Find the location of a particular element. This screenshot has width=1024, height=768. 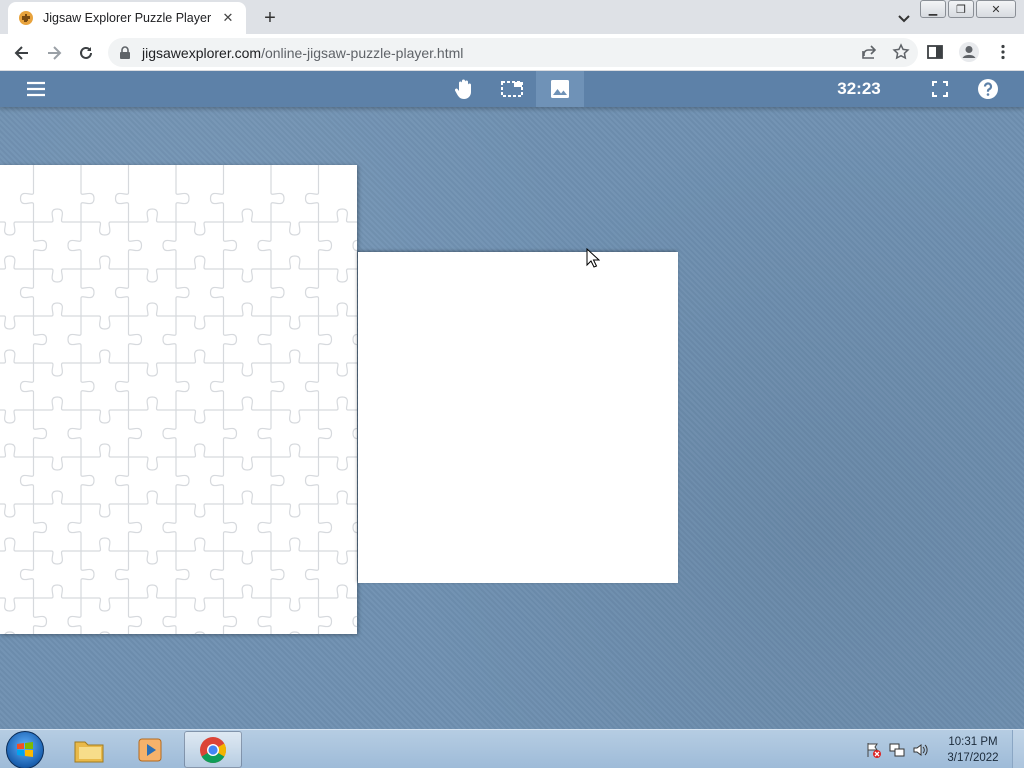

network-icon is located at coordinates (897, 750).